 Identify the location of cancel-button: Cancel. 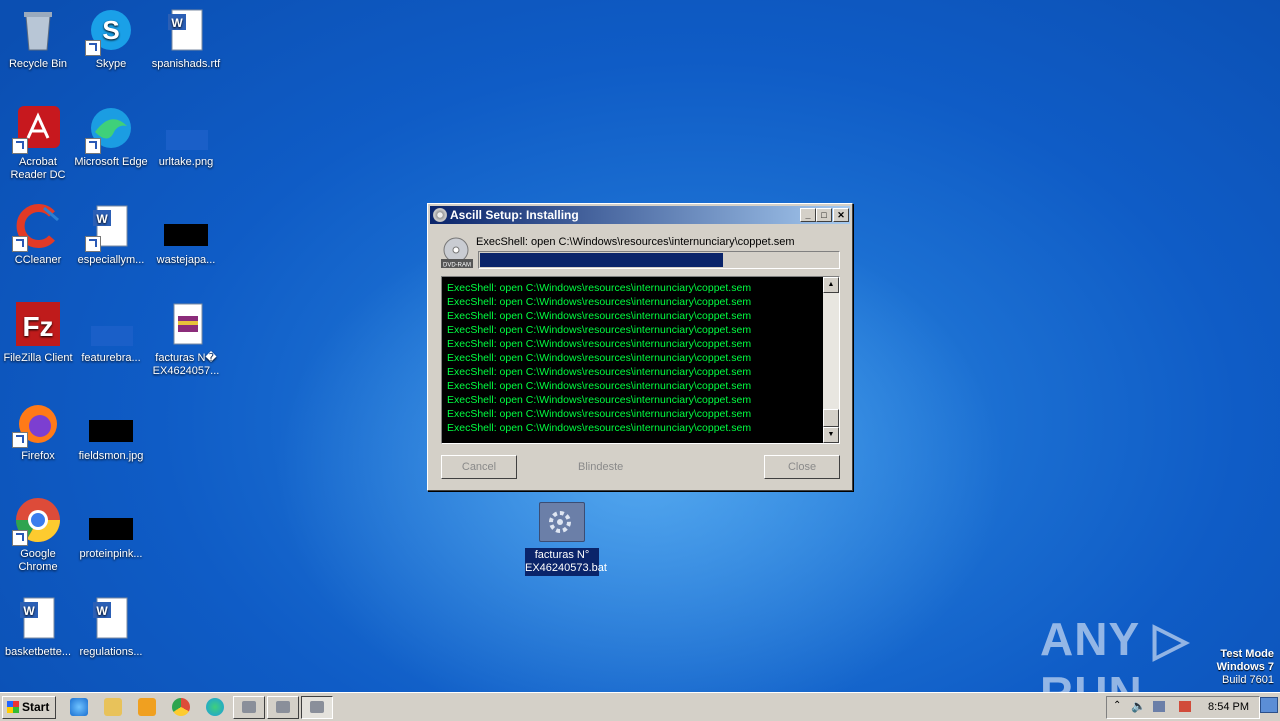
(479, 467).